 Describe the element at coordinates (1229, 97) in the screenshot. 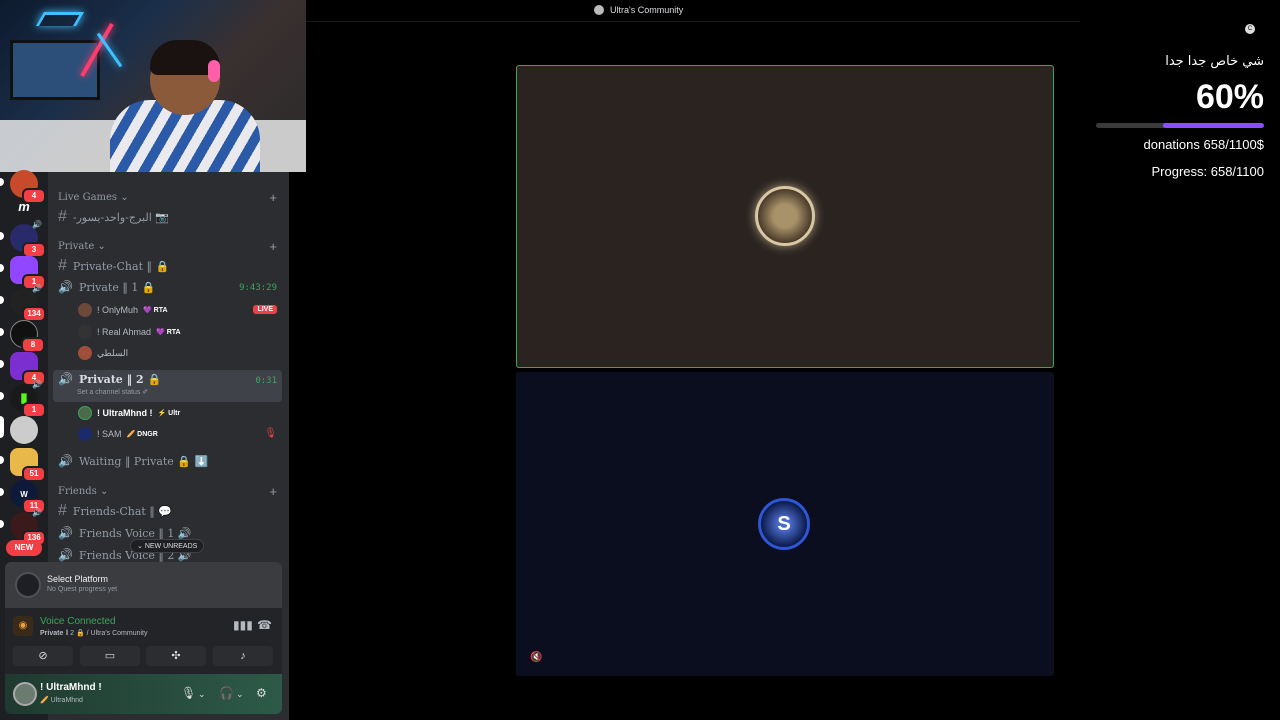

I see `goal-percent: 60%` at that location.